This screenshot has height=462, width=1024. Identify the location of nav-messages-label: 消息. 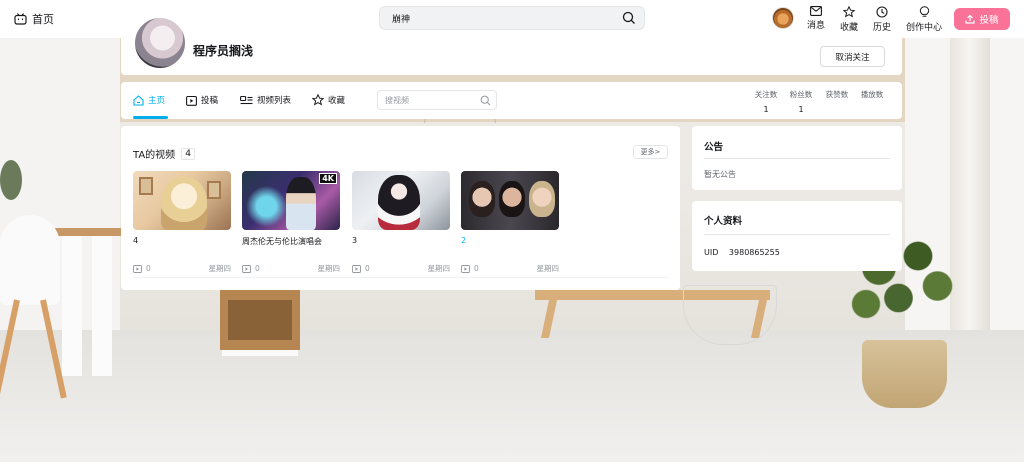
(816, 26).